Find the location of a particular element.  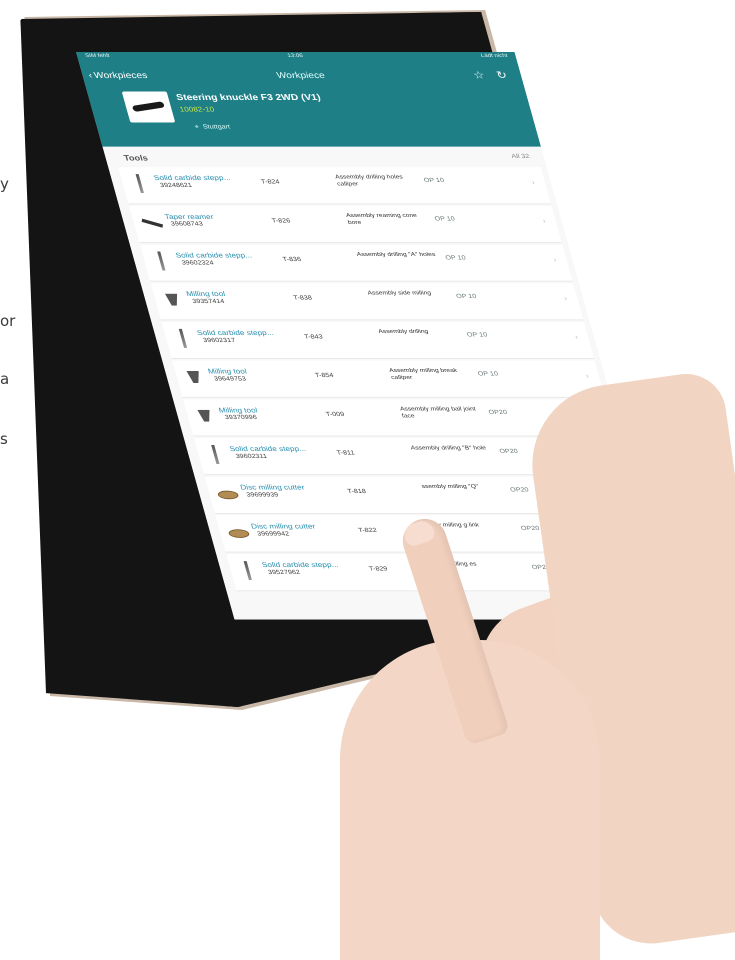

tool-code: T-843 is located at coordinates (313, 337).